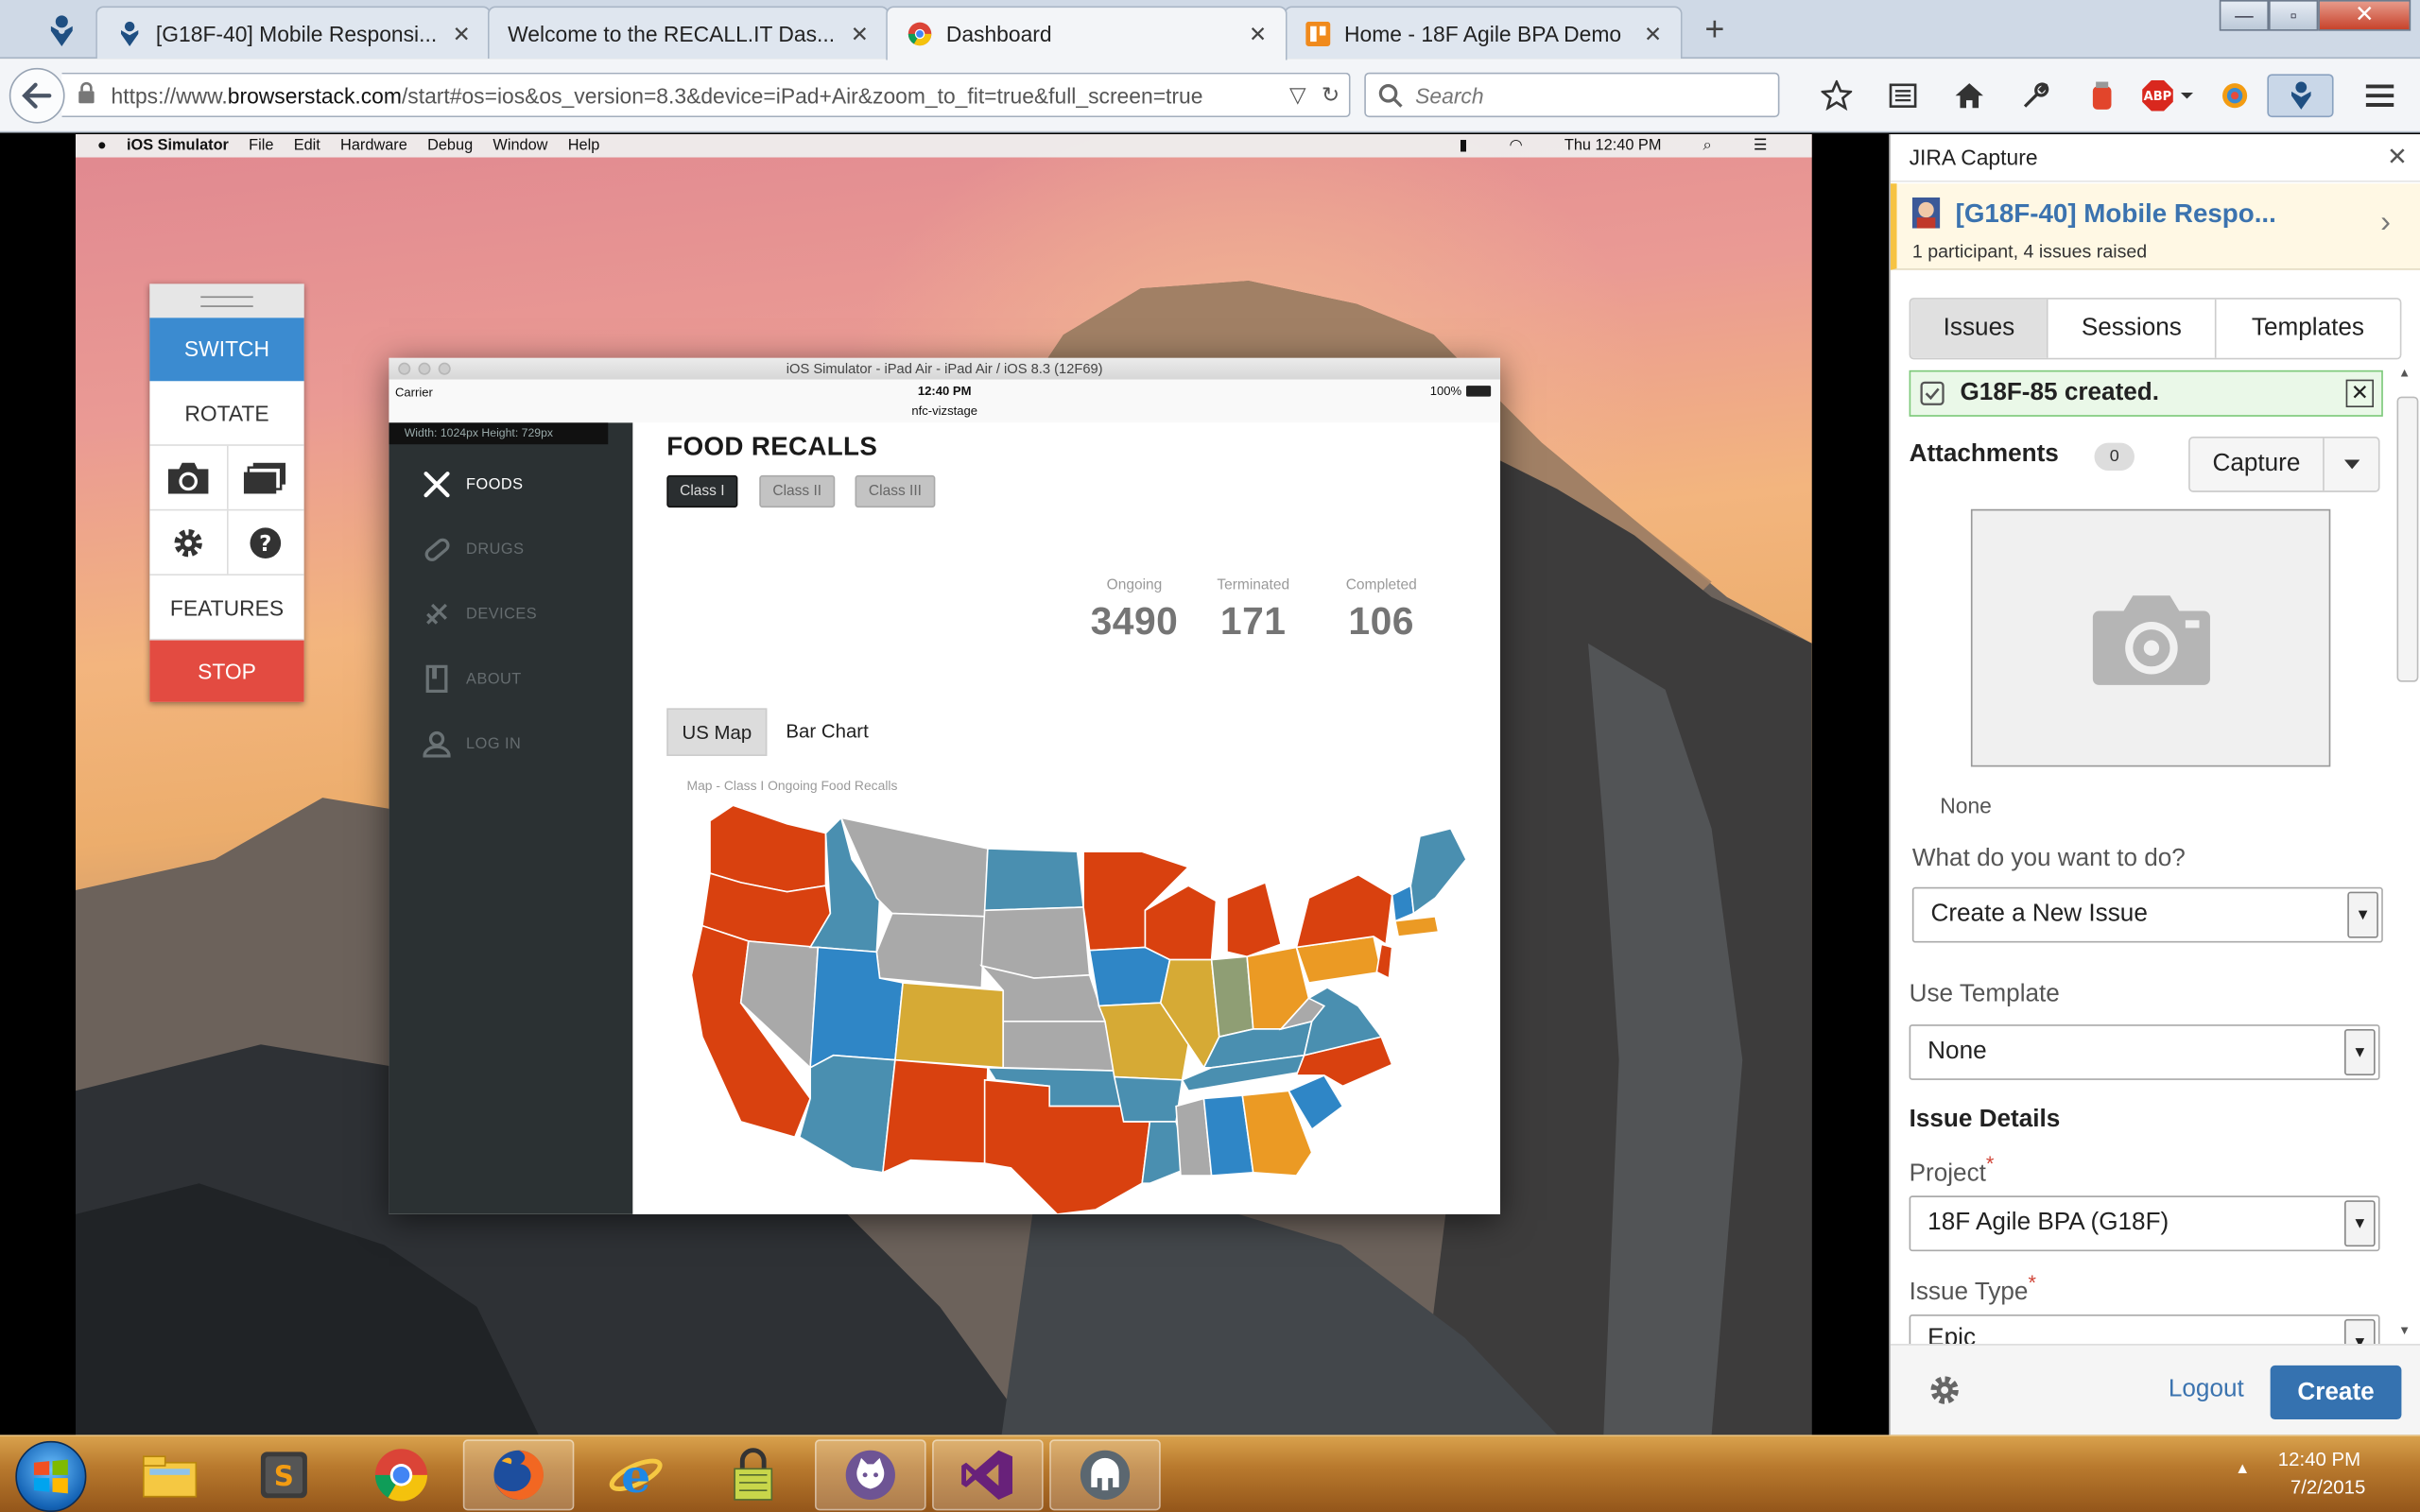 This screenshot has width=2420, height=1512. I want to click on state-ar, so click(1148, 1099).